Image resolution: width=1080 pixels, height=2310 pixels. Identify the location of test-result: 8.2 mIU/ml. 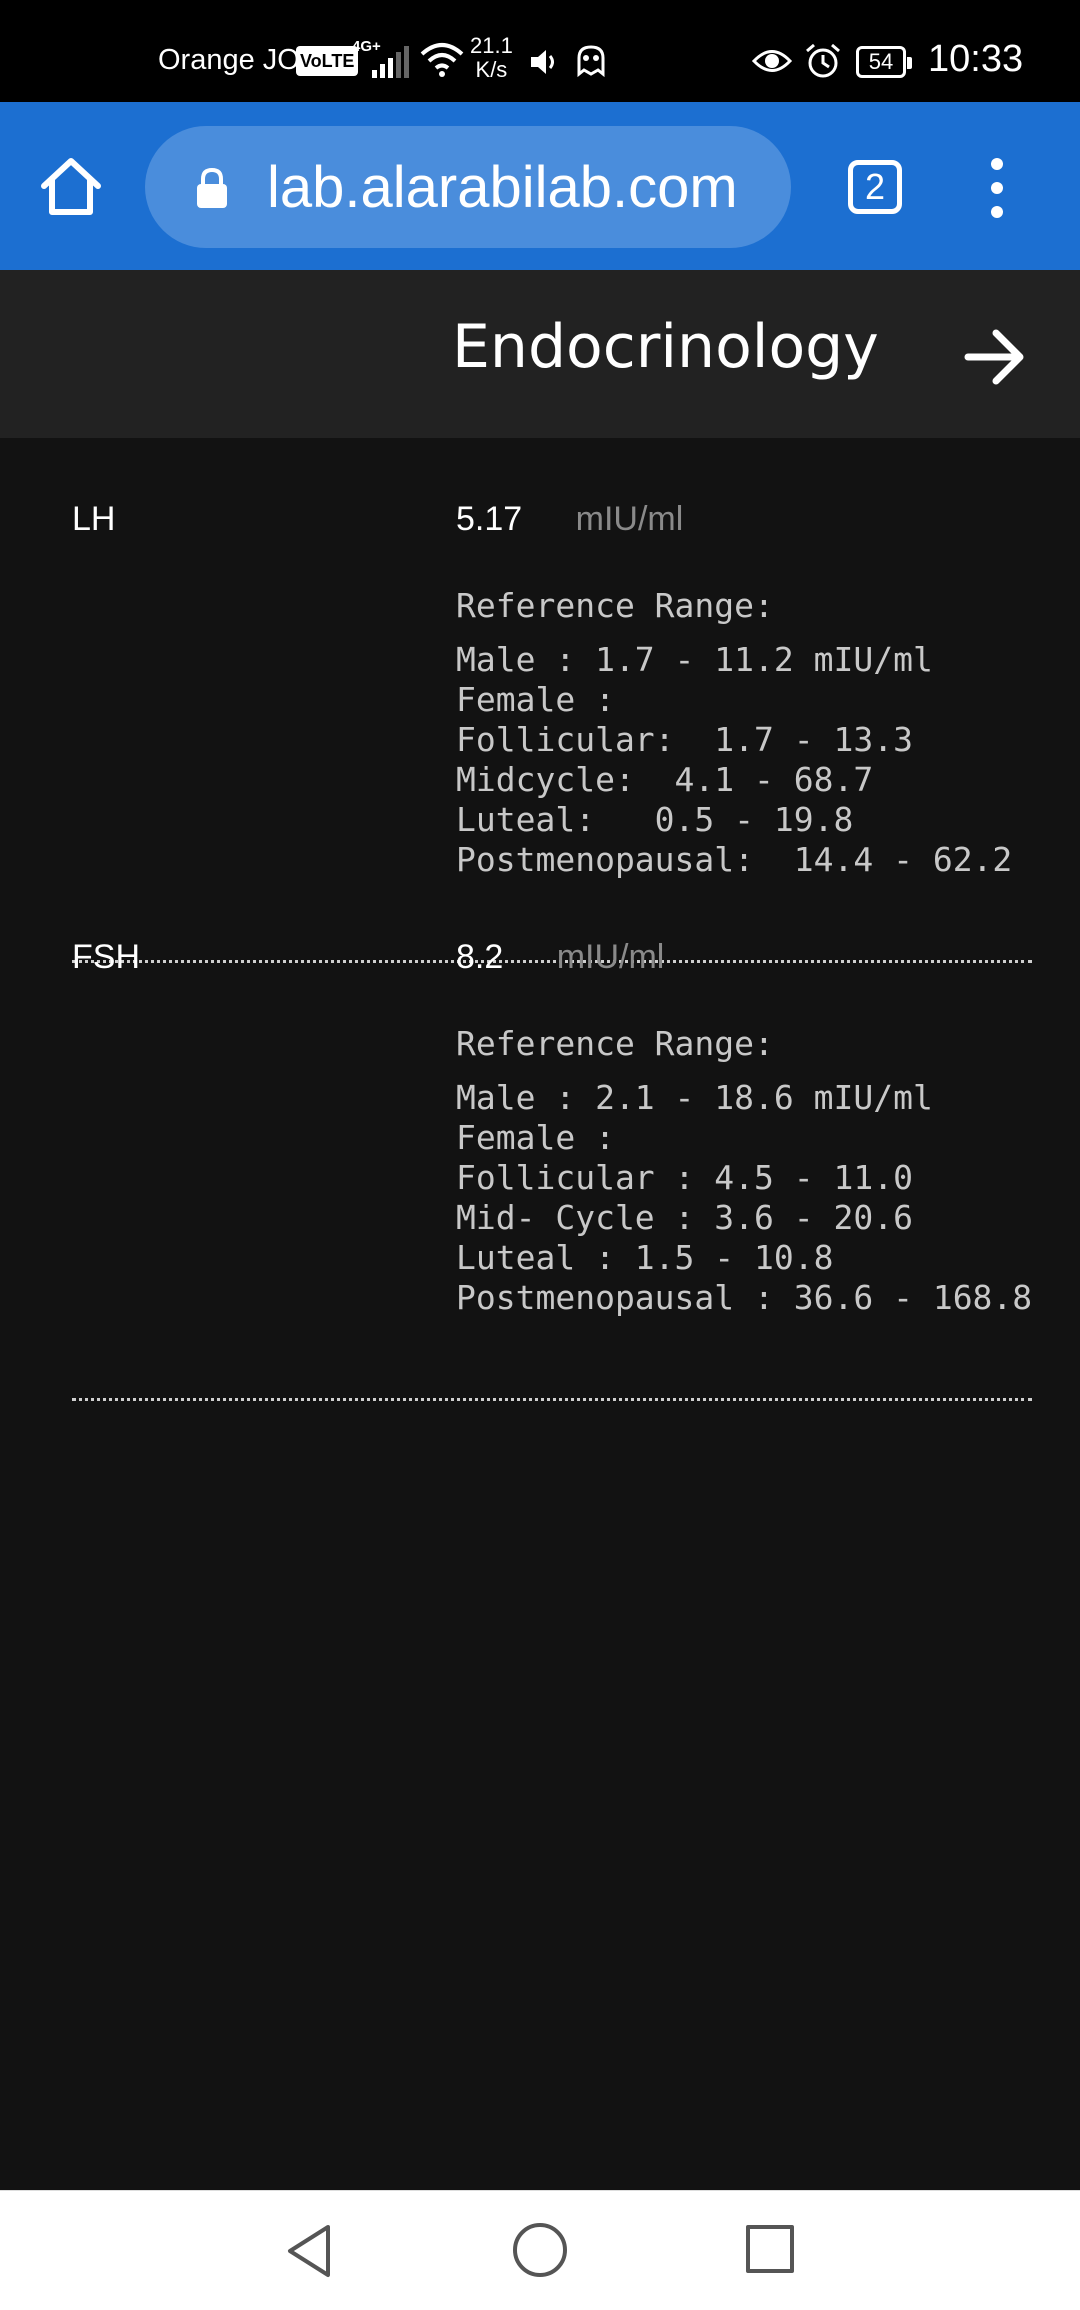
(560, 957).